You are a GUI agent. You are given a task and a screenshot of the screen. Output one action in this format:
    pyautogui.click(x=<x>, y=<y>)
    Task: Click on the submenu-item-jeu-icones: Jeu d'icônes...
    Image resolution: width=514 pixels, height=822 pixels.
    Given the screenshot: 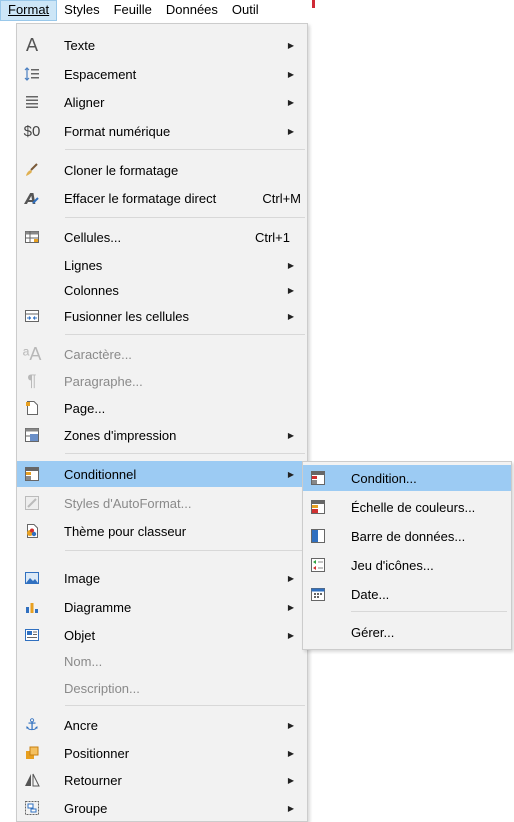 What is the action you would take?
    pyautogui.click(x=407, y=565)
    